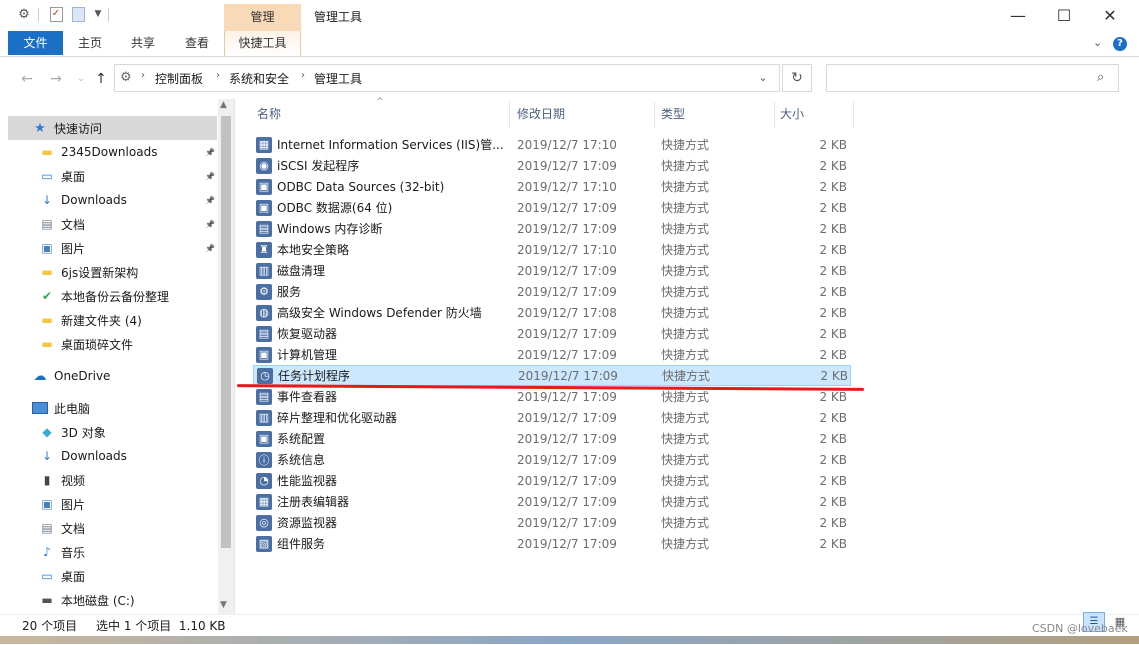 This screenshot has width=1139, height=645. What do you see at coordinates (112, 376) in the screenshot?
I see `nav-onedrive: ☁ OneDrive` at bounding box center [112, 376].